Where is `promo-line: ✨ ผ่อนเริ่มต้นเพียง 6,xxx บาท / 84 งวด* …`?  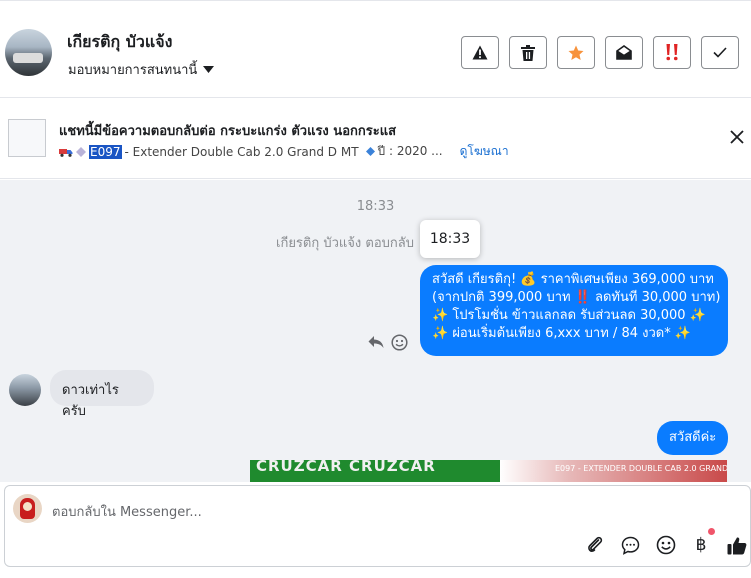
promo-line: ✨ ผ่อนเริ่มต้นเพียง 6,xxx บาท / 84 งวด* … is located at coordinates (562, 333).